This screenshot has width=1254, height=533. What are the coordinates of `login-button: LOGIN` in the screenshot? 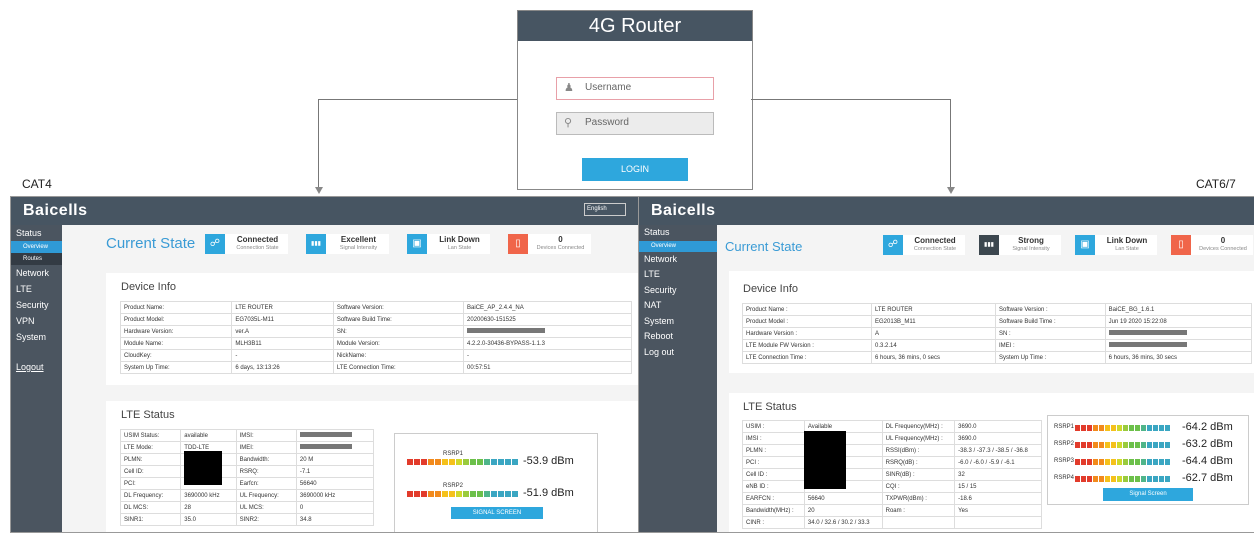 It's located at (635, 169).